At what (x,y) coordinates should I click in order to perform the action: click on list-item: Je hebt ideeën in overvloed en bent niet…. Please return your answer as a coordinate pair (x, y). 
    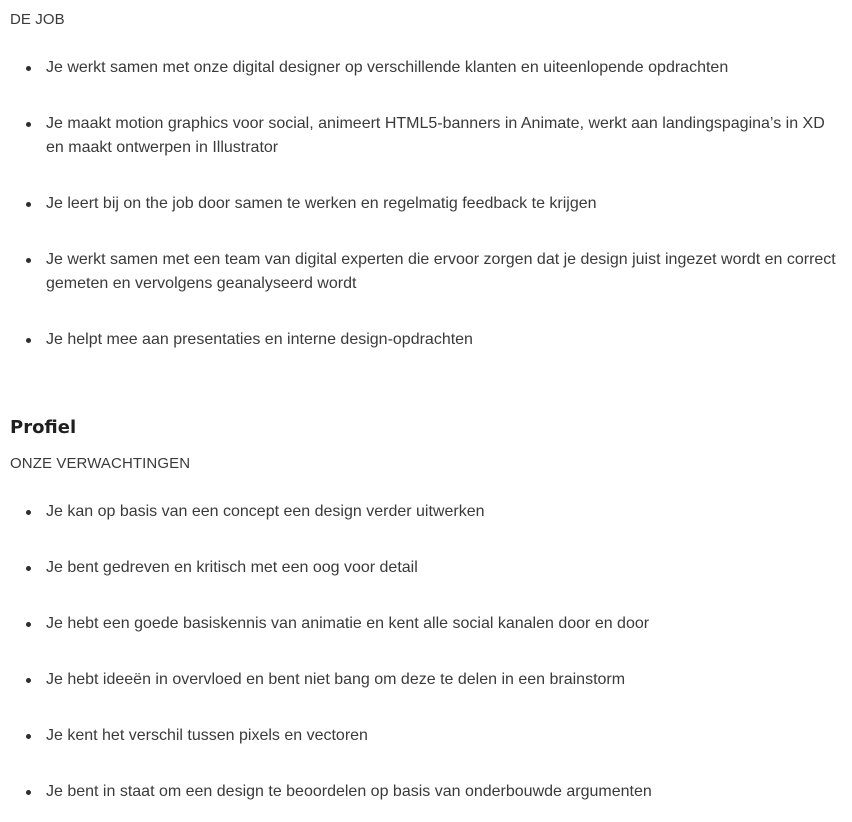
    Looking at the image, I should click on (428, 680).